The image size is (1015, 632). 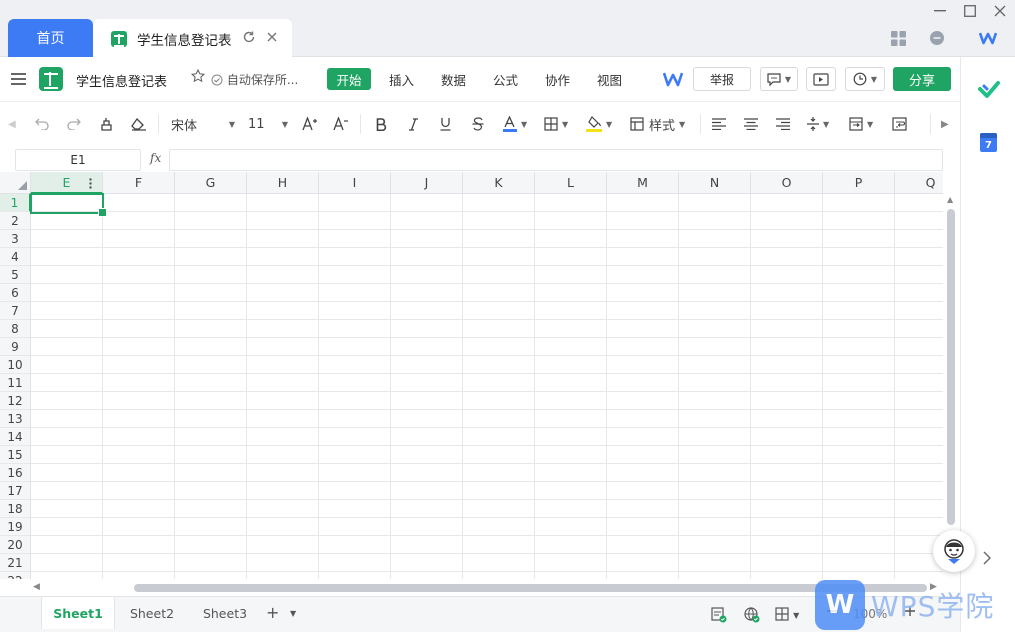 I want to click on column-header-f: F, so click(x=139, y=183).